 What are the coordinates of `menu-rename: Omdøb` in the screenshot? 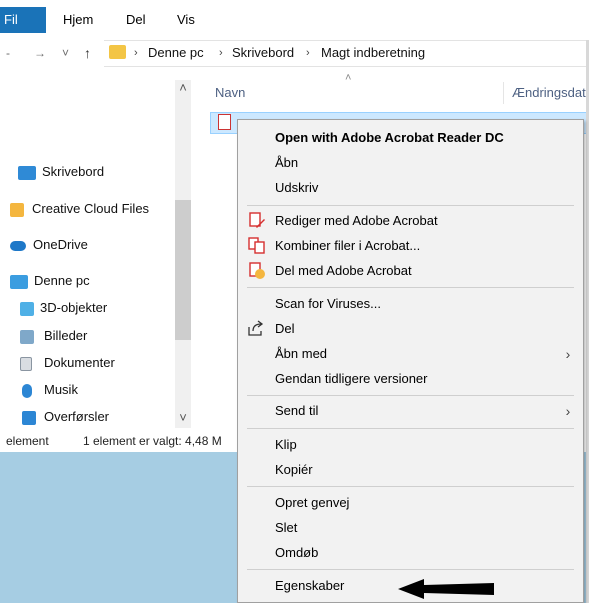 It's located at (296, 553).